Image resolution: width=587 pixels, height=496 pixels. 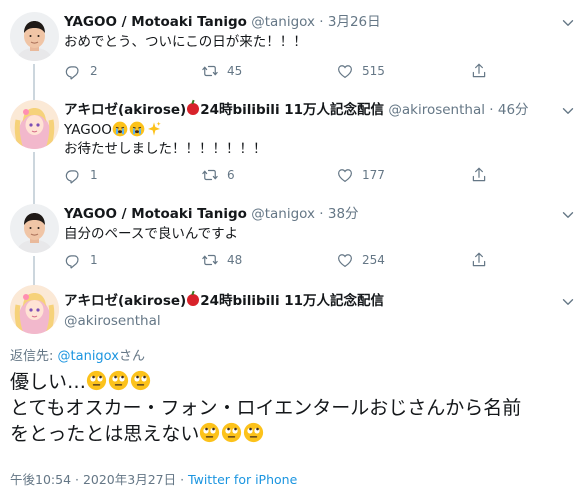 What do you see at coordinates (343, 214) in the screenshot?
I see `tweet-time: 38分` at bounding box center [343, 214].